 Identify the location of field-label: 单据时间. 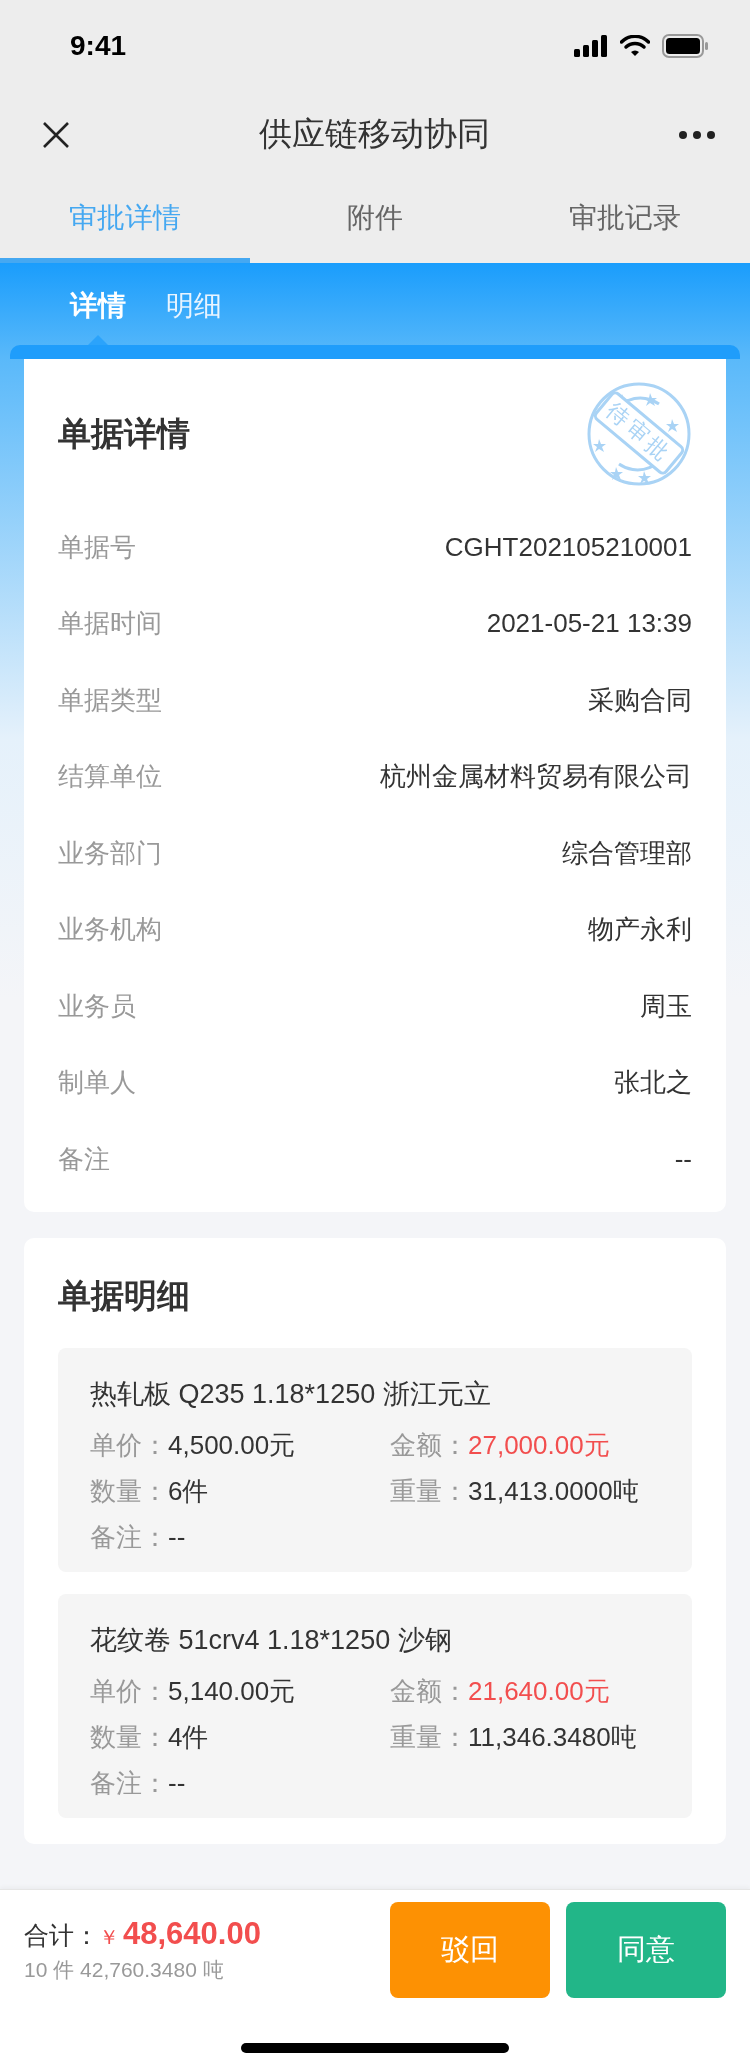
(110, 624).